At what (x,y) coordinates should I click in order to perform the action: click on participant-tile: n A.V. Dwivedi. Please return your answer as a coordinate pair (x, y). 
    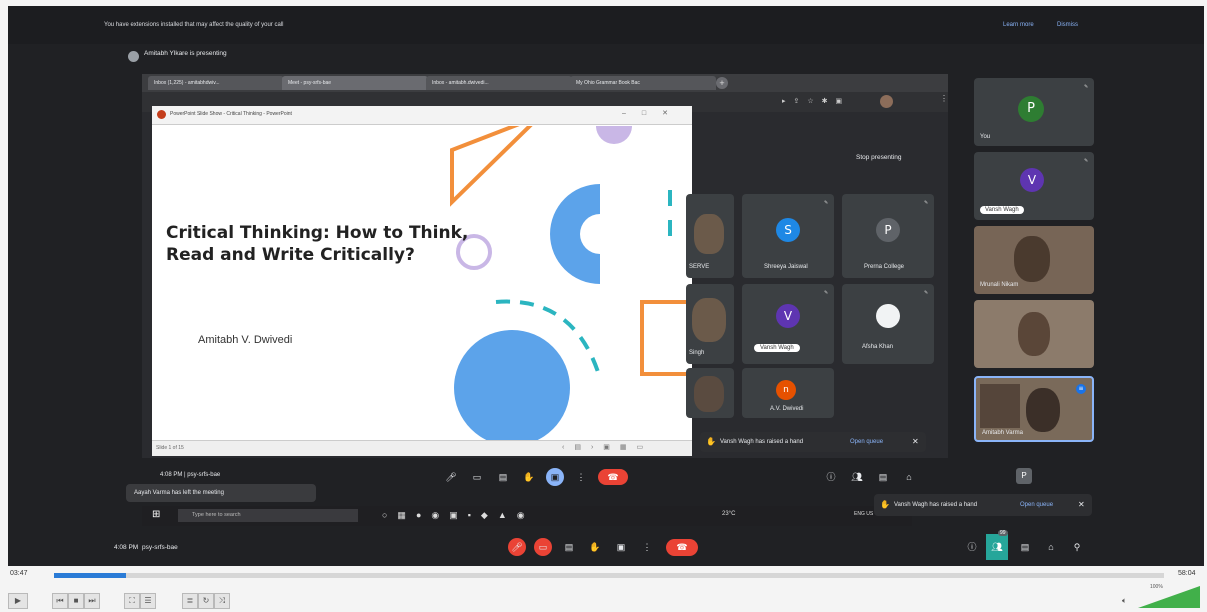
    Looking at the image, I should click on (788, 393).